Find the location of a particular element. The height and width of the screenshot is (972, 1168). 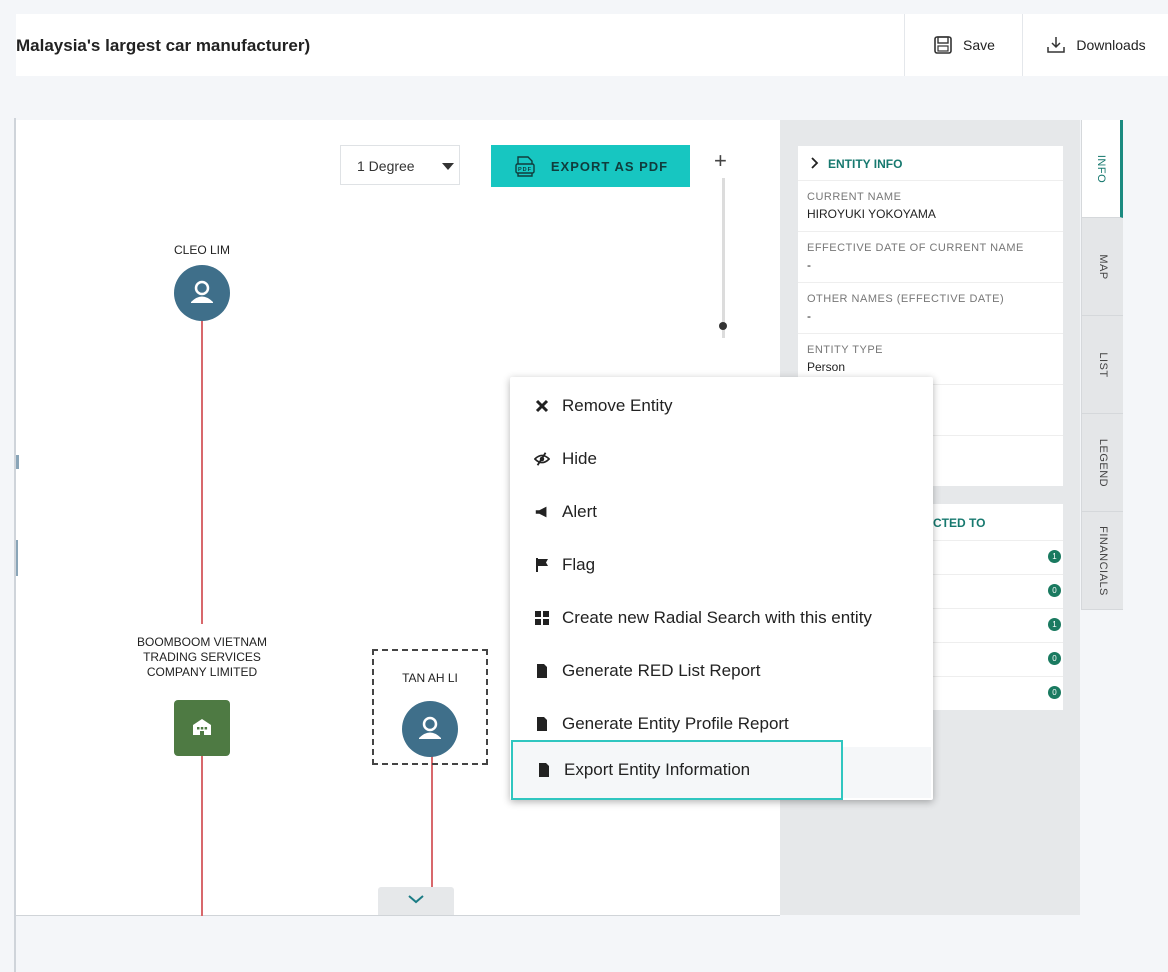

entity-info-header: ENTITY INFO is located at coordinates (930, 163).